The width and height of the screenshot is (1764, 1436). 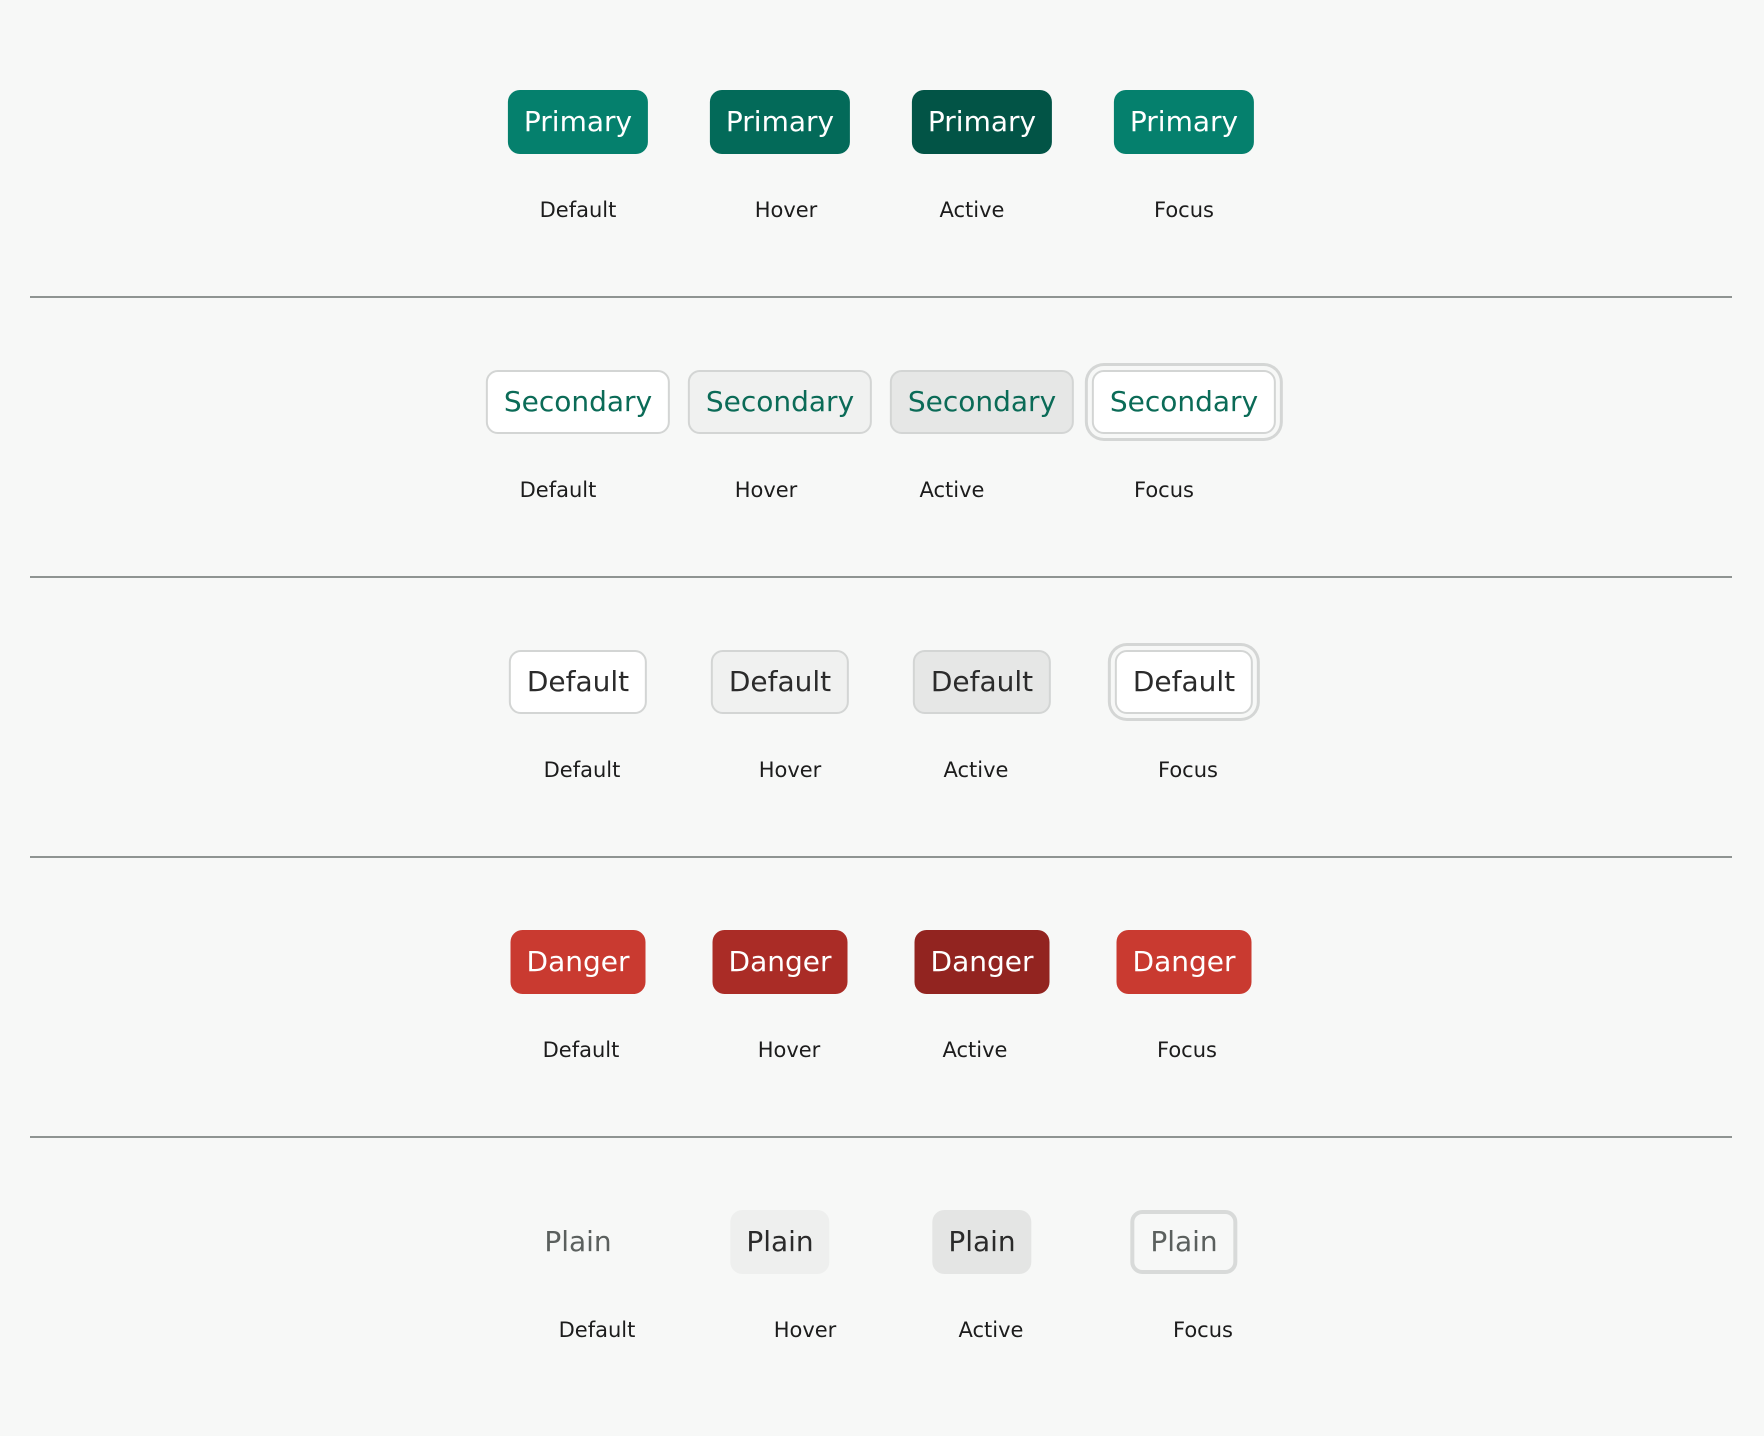 I want to click on default-button-active: Default, so click(x=982, y=682).